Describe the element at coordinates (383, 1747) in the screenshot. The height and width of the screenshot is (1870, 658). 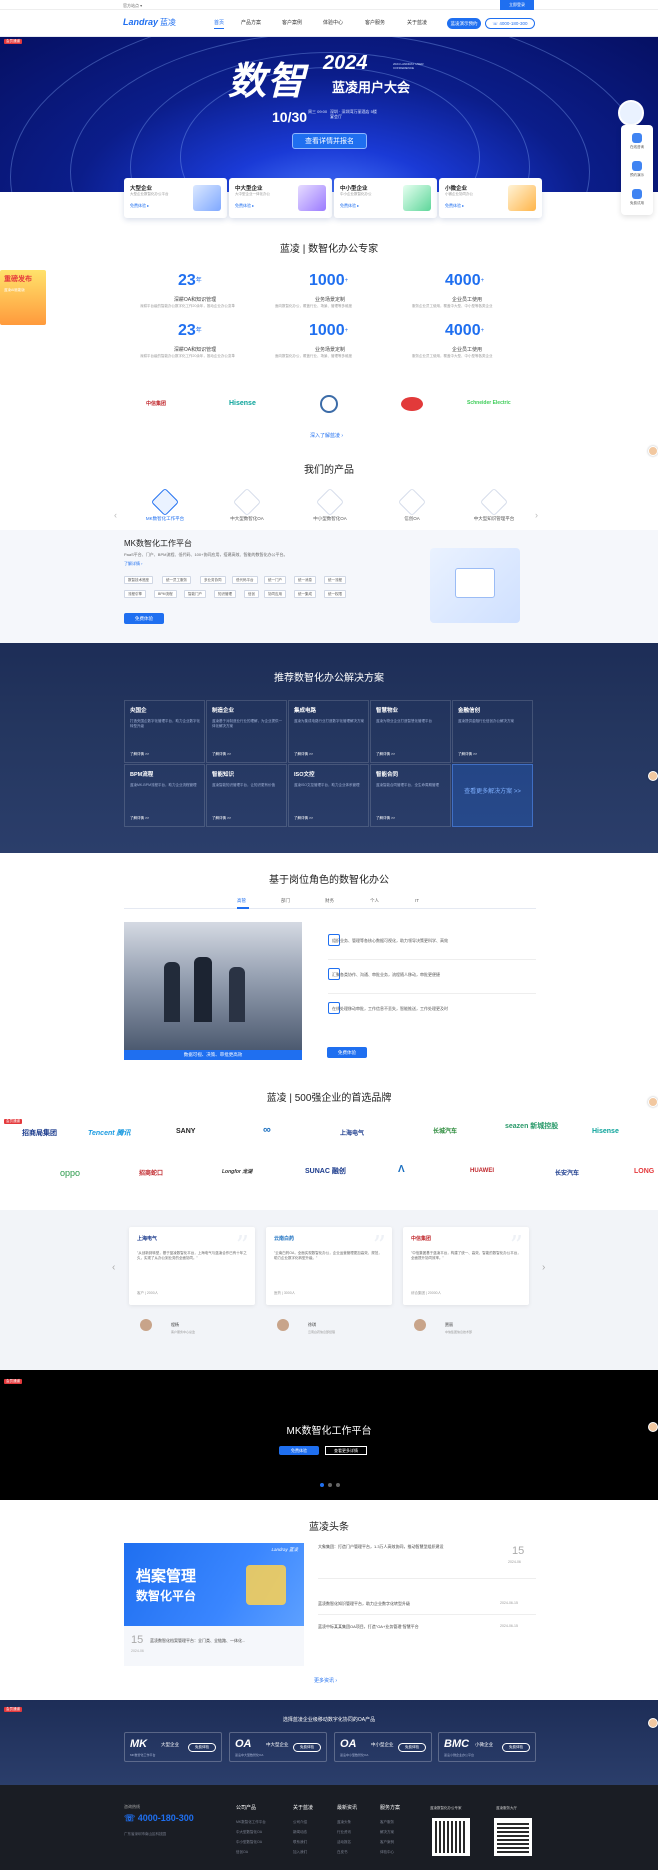
I see `cta-card: OA 中小型企业 蓝凌中小型数智化OA 免费体验` at that location.